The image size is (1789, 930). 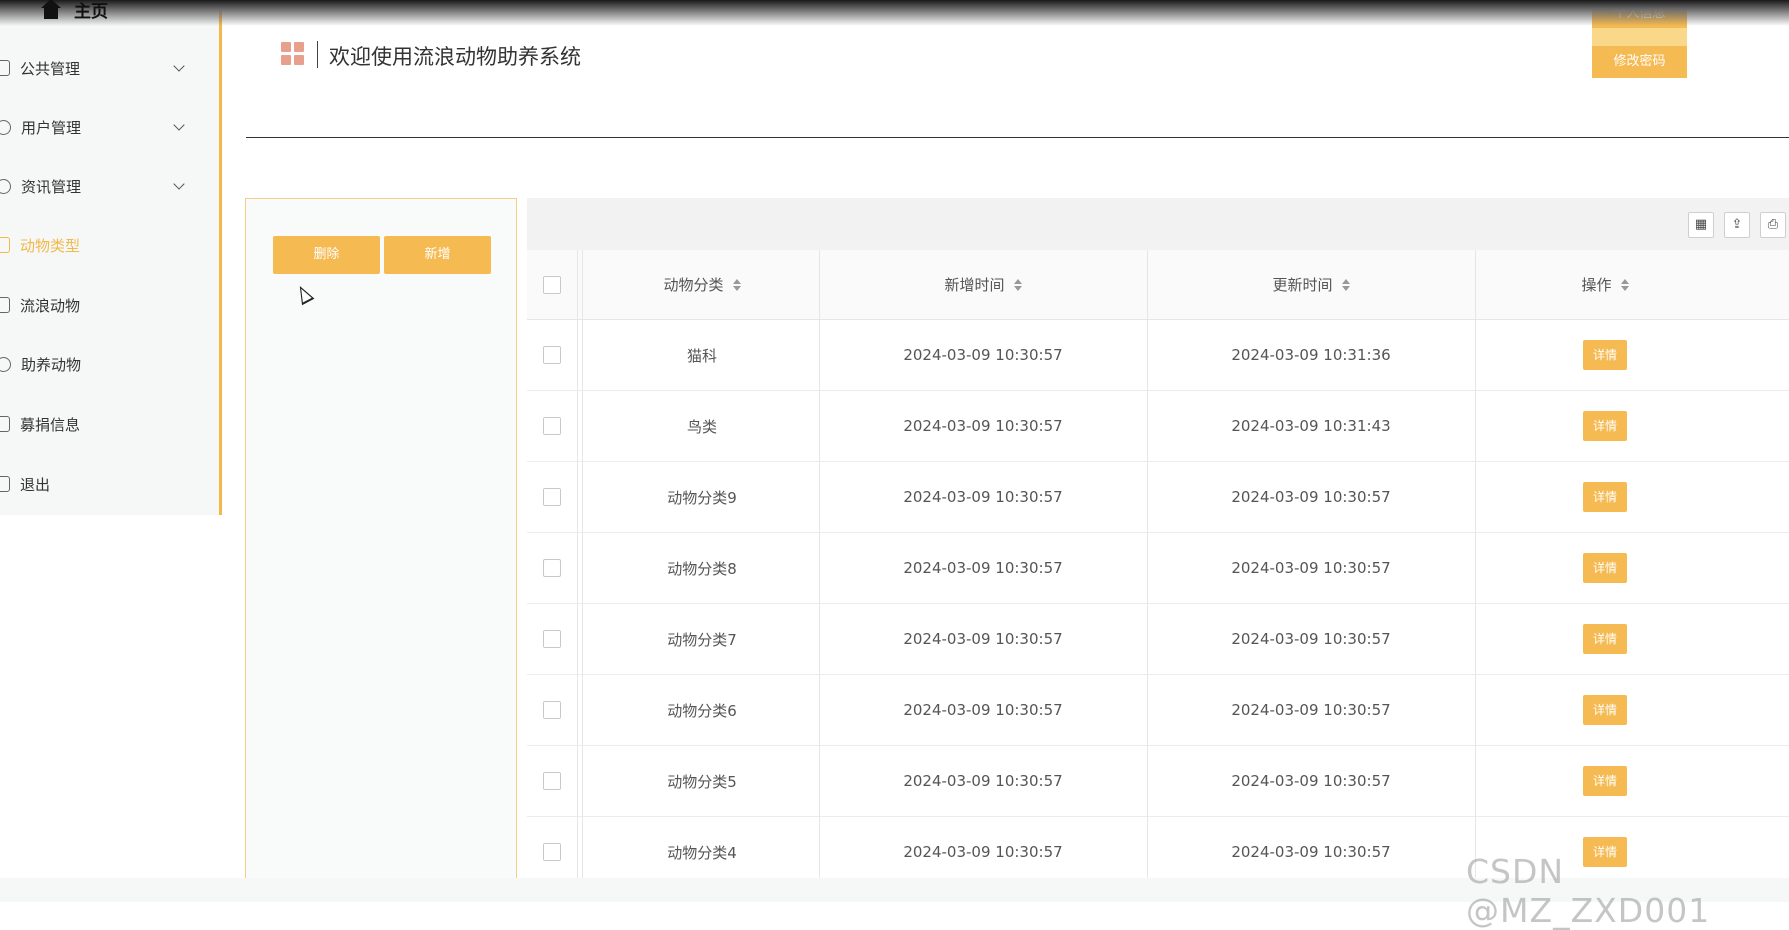 I want to click on cell-category: 动物分类6, so click(x=702, y=710).